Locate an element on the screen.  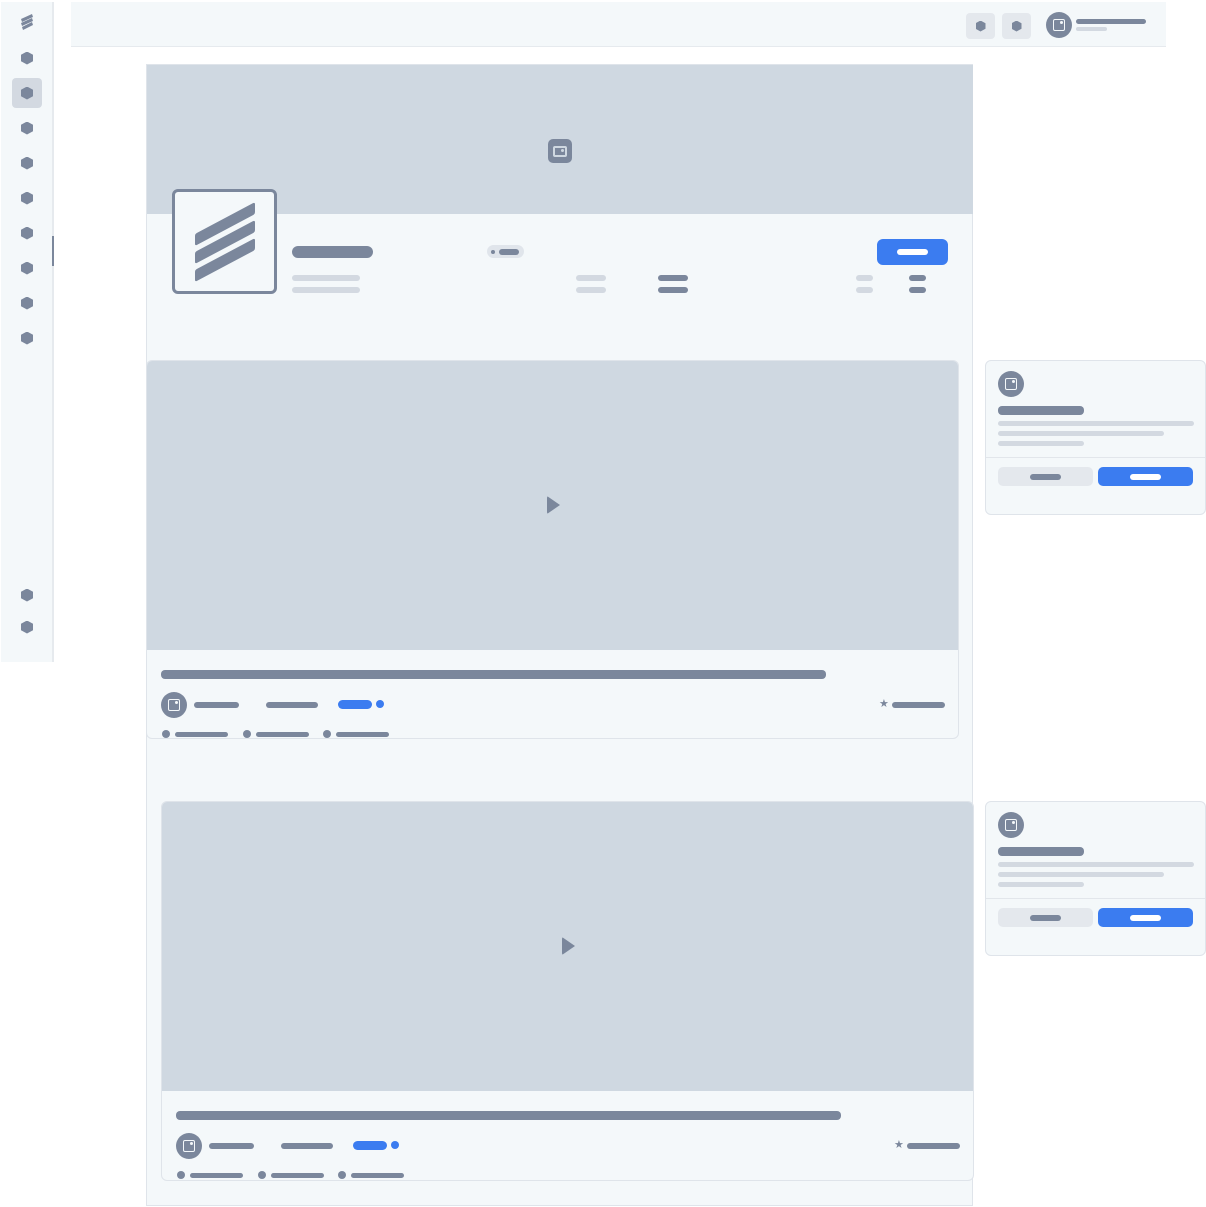
user-name-placeholder is located at coordinates (1111, 21).